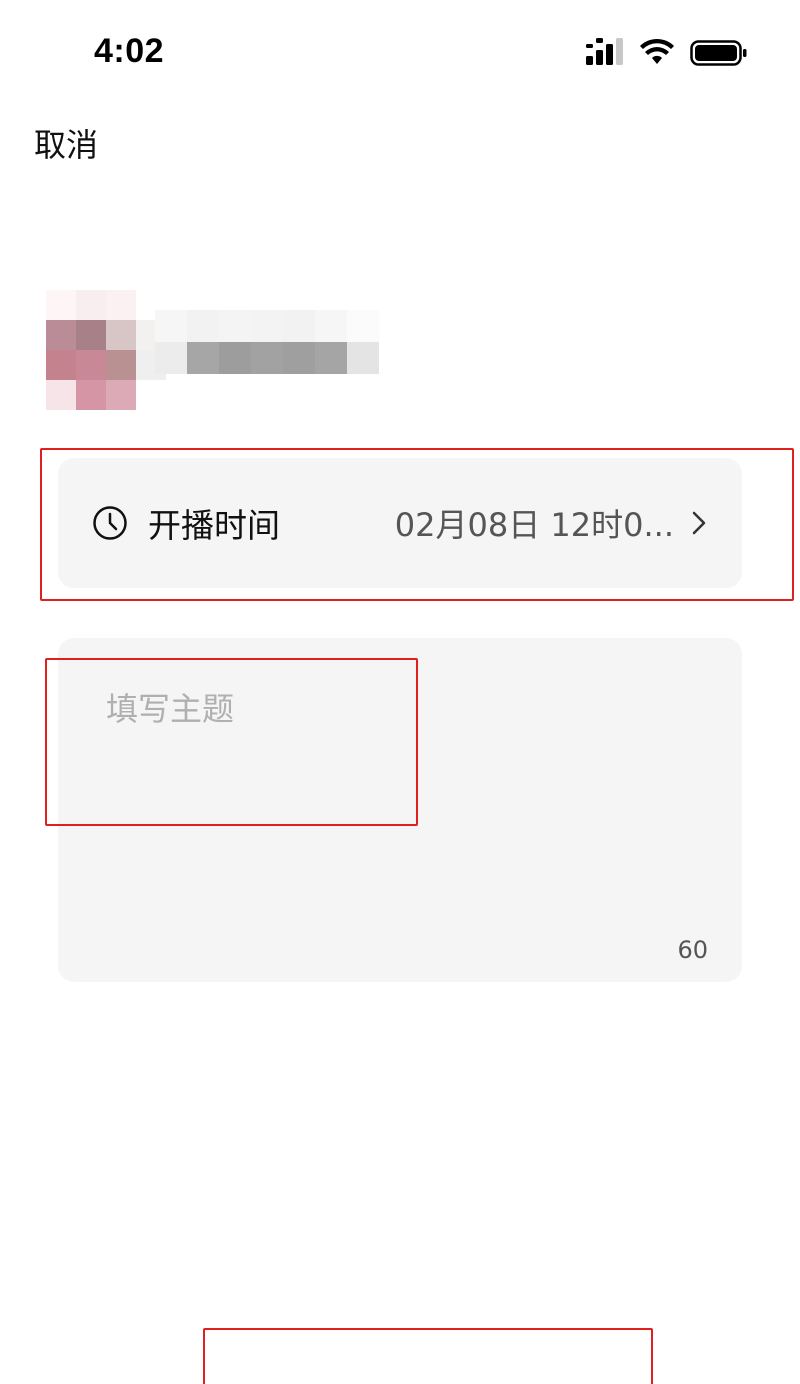  I want to click on avatar, so click(106, 350).